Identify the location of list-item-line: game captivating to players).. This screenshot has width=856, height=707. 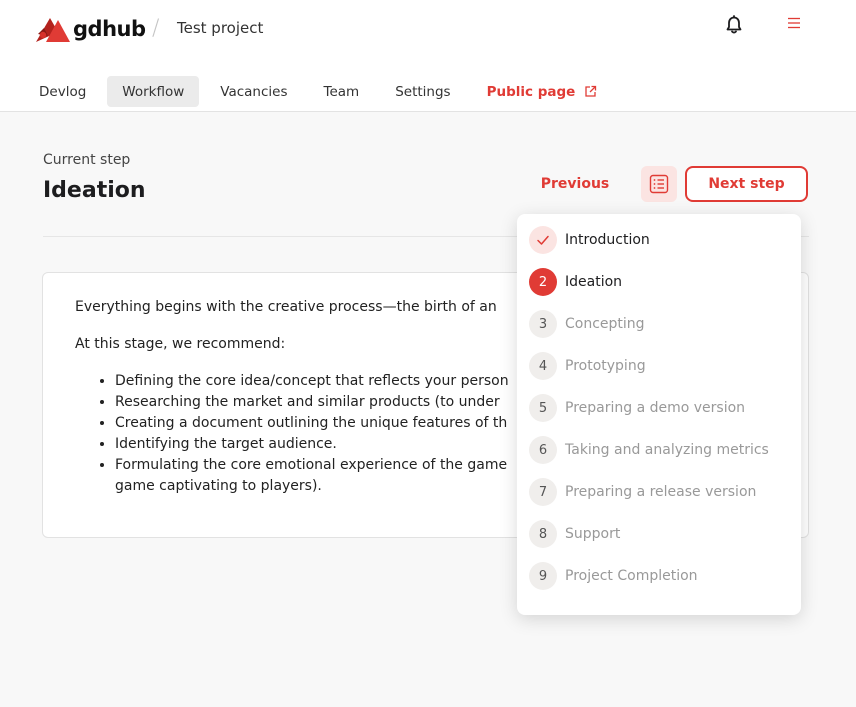
(218, 486).